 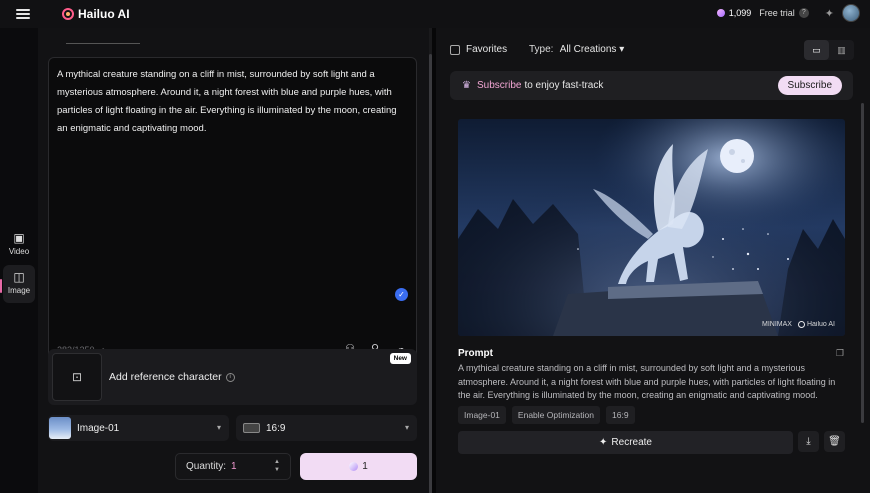 I want to click on tag-optimization: Enable Optimization, so click(x=555, y=415).